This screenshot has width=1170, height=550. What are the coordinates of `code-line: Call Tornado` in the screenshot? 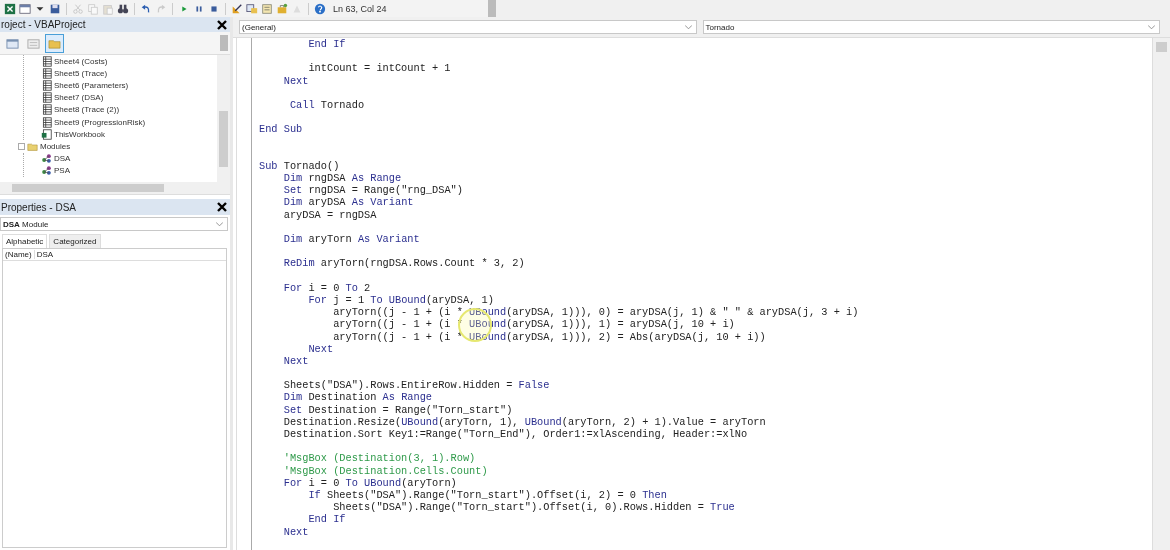 It's located at (326, 104).